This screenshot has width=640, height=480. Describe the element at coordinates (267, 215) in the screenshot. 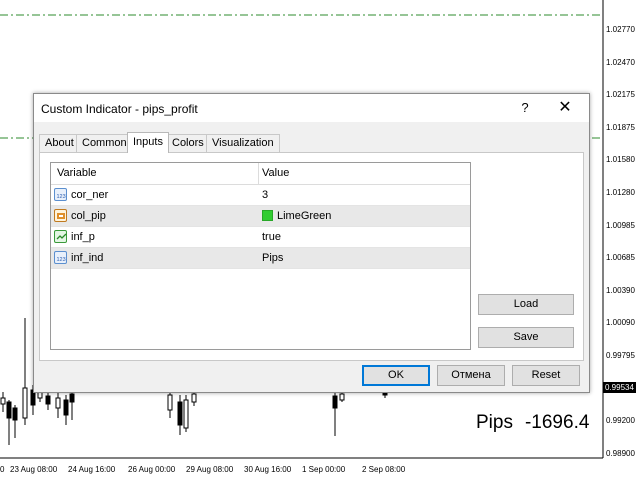

I see `color-swatch` at that location.